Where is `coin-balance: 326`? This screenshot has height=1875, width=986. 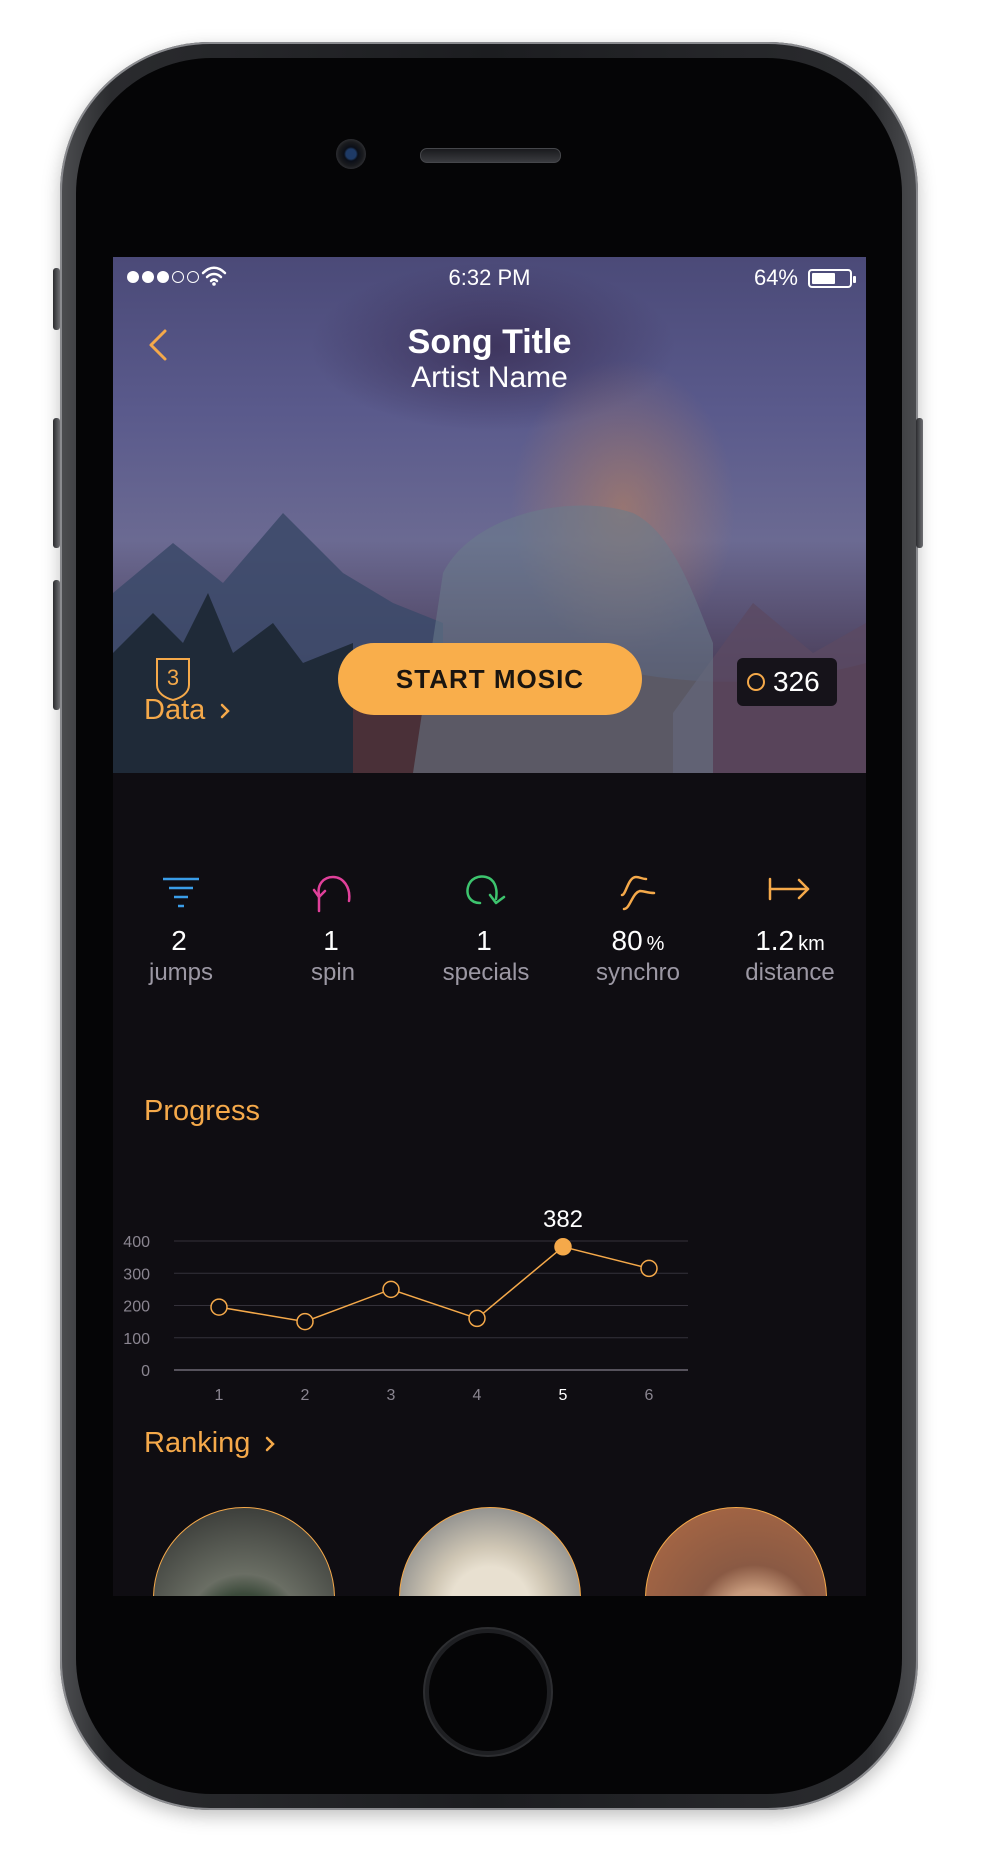
coin-balance: 326 is located at coordinates (787, 682).